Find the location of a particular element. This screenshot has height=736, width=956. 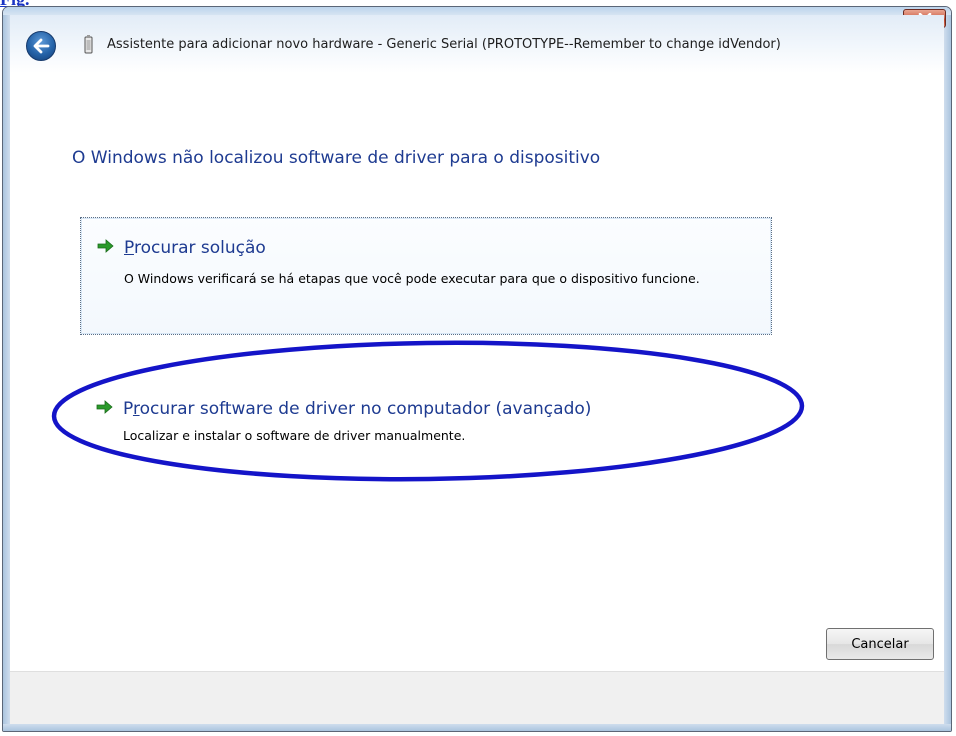

window-frame-left is located at coordinates (6, 373).